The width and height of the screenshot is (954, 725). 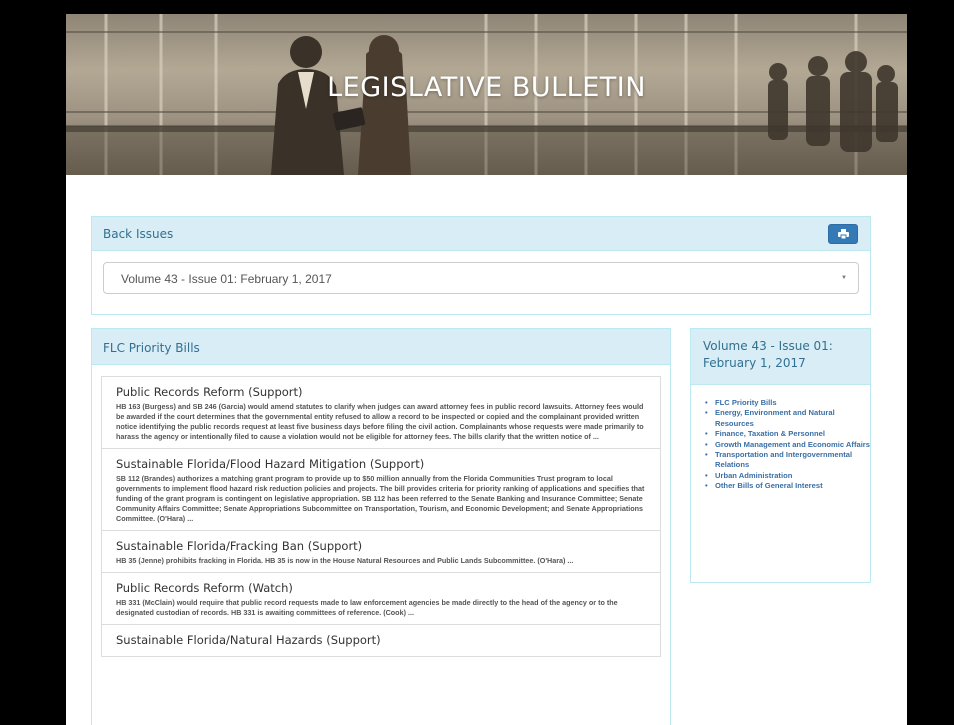 I want to click on issue-contents-heading: Volume 43 - Issue 01: February 1, 2017, so click(x=780, y=357).